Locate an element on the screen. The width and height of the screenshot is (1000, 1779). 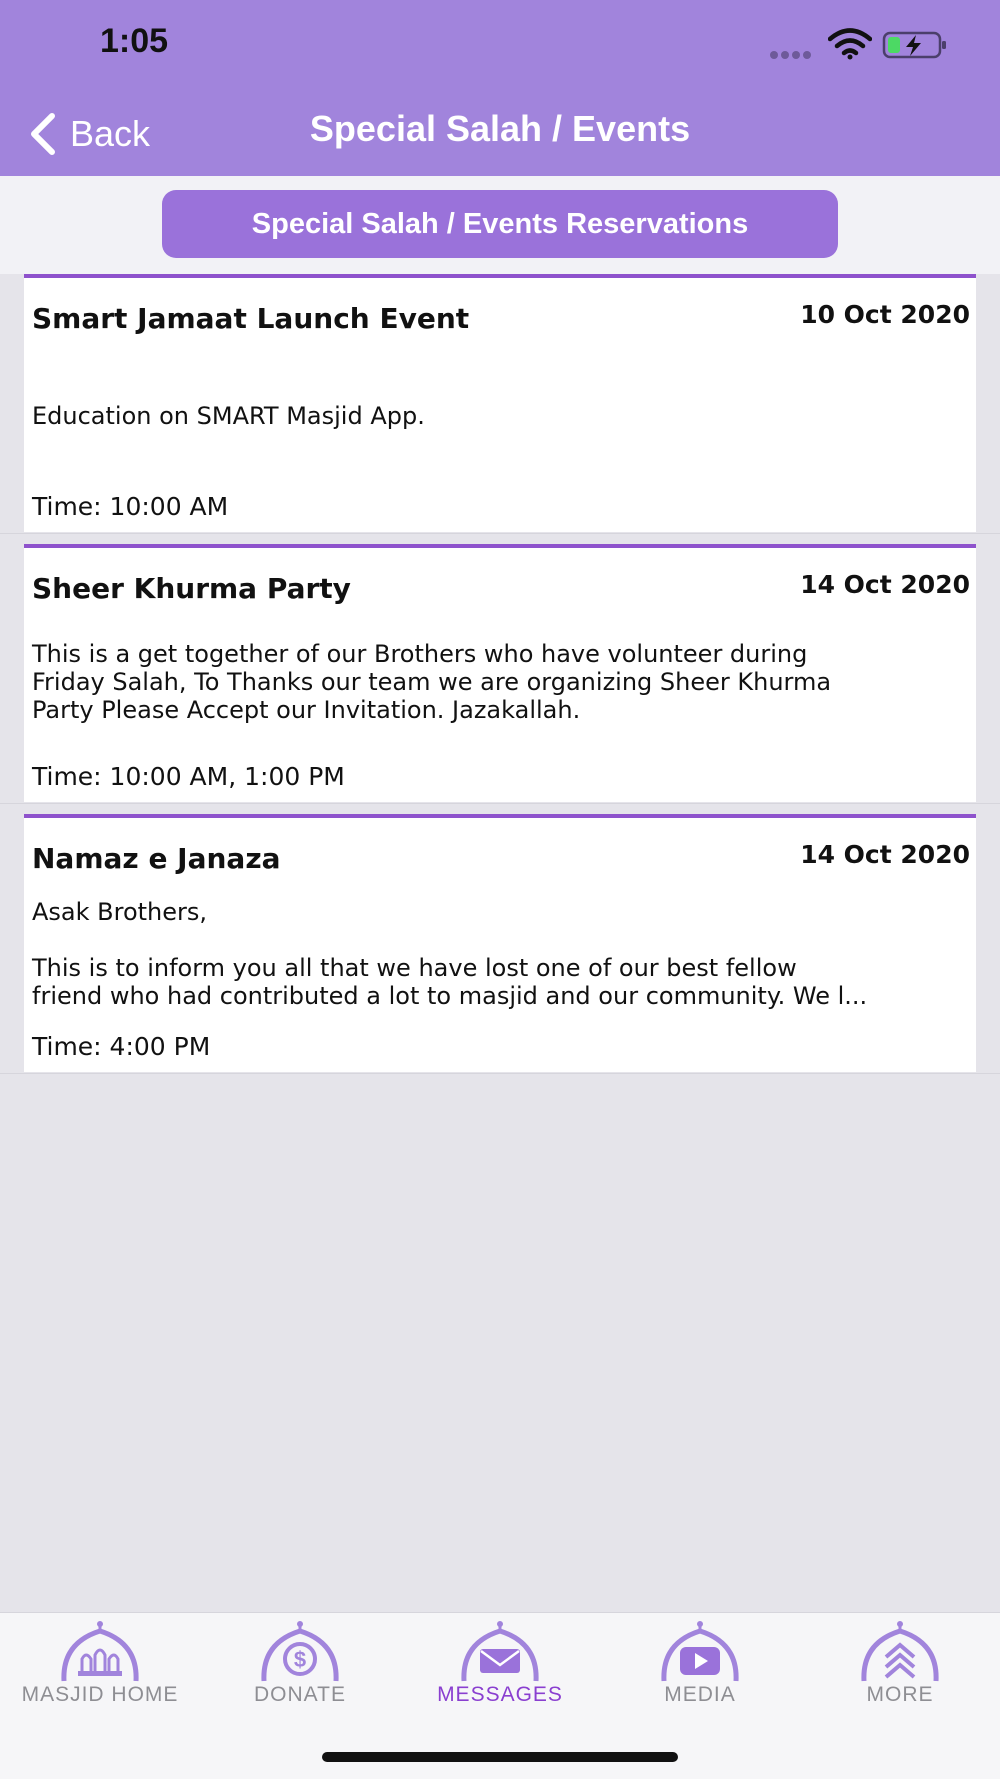
chevrons-up-icon is located at coordinates (900, 1651).